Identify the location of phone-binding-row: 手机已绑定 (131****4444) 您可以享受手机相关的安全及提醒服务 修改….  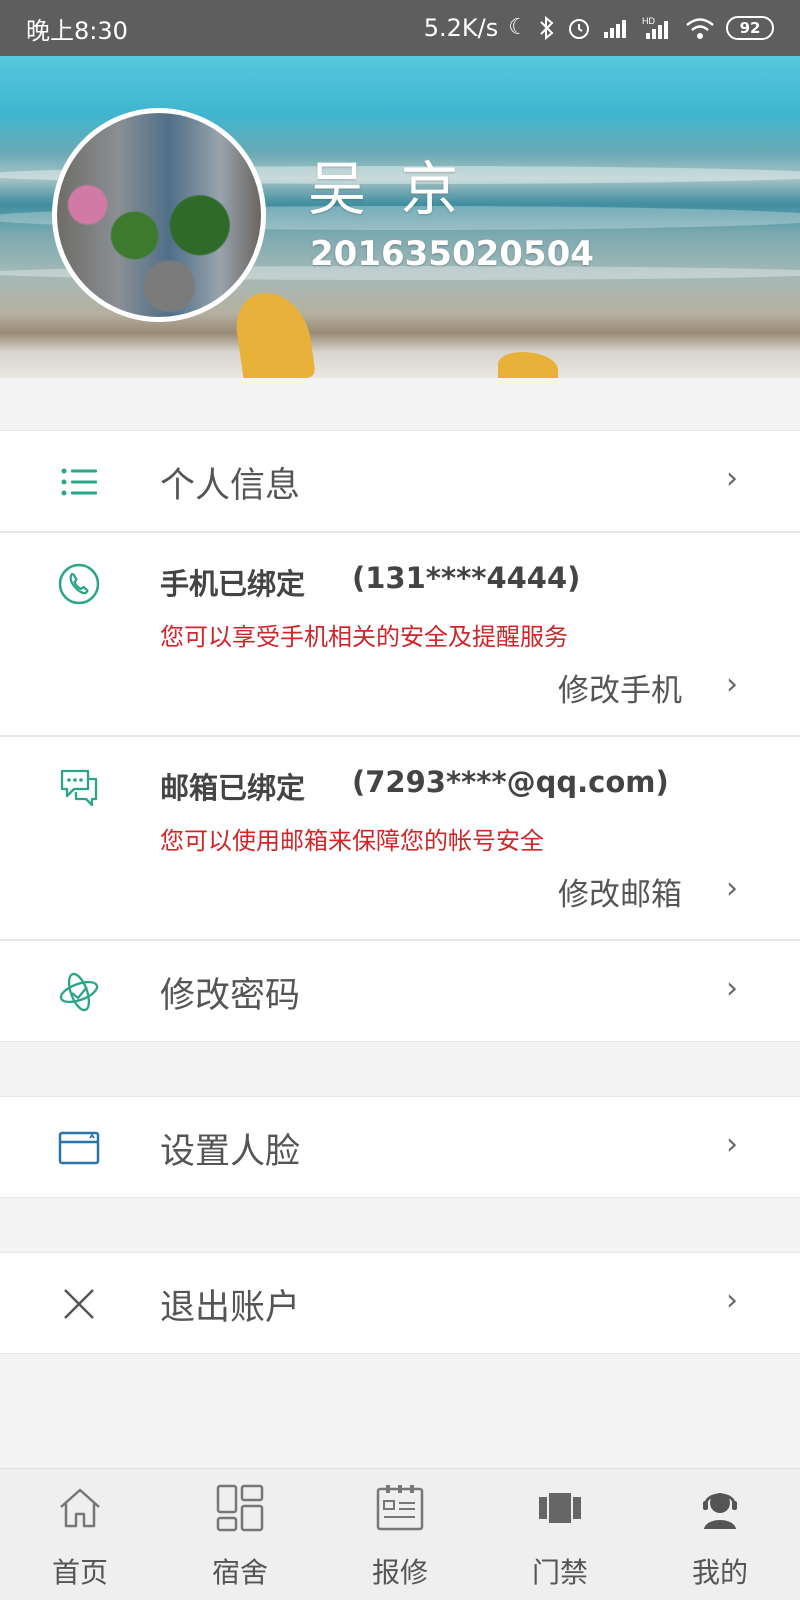
(400, 634).